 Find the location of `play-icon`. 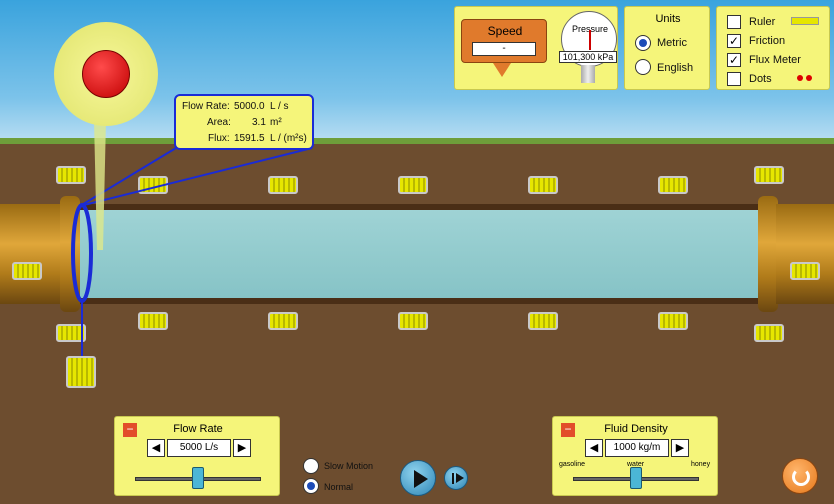

play-icon is located at coordinates (421, 479).